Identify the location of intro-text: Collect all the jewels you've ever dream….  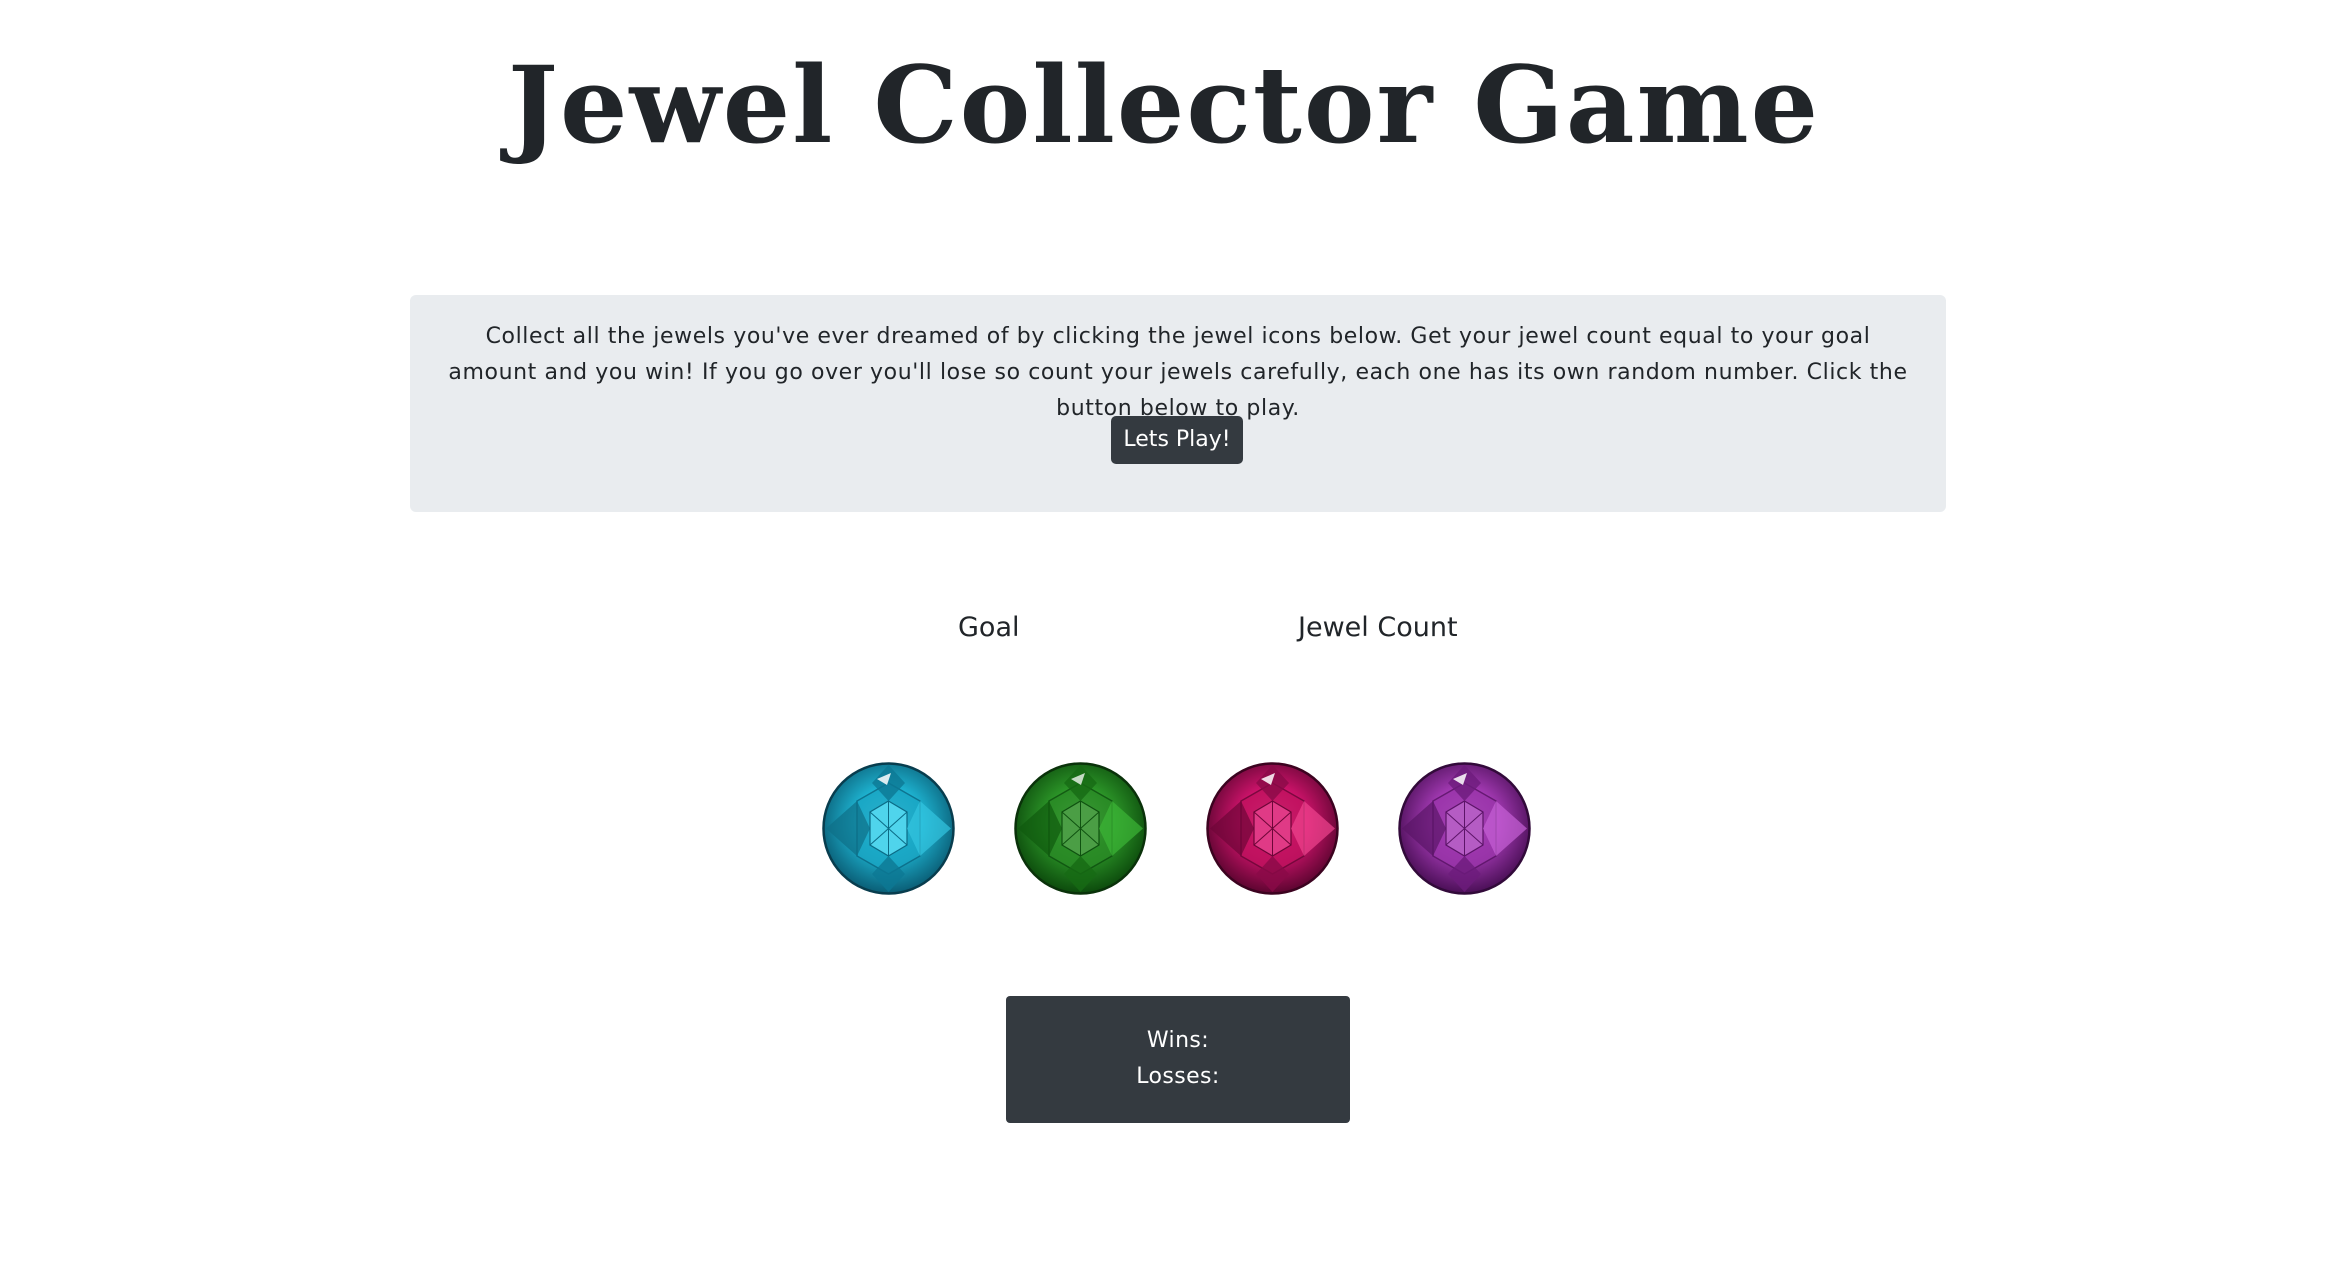
(1178, 372).